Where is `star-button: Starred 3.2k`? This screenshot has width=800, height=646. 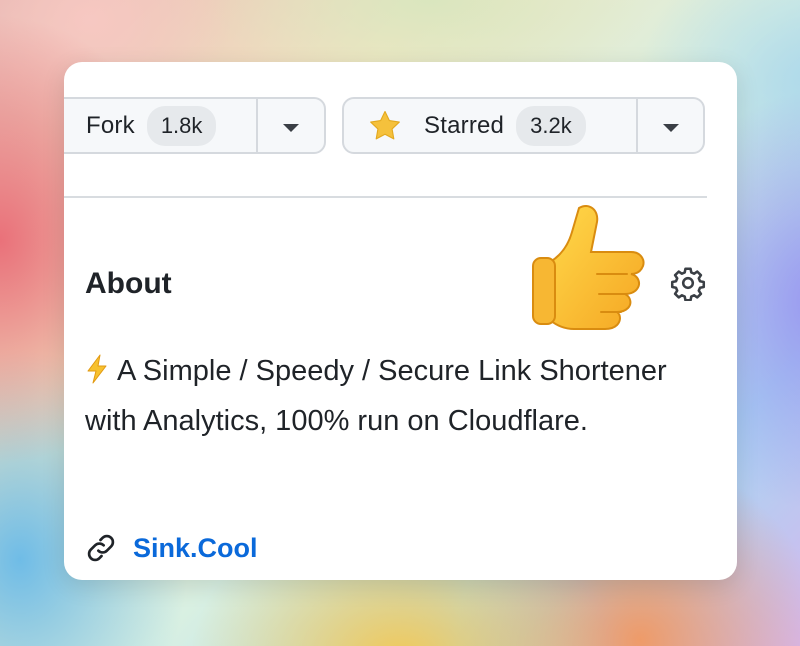 star-button: Starred 3.2k is located at coordinates (490, 125).